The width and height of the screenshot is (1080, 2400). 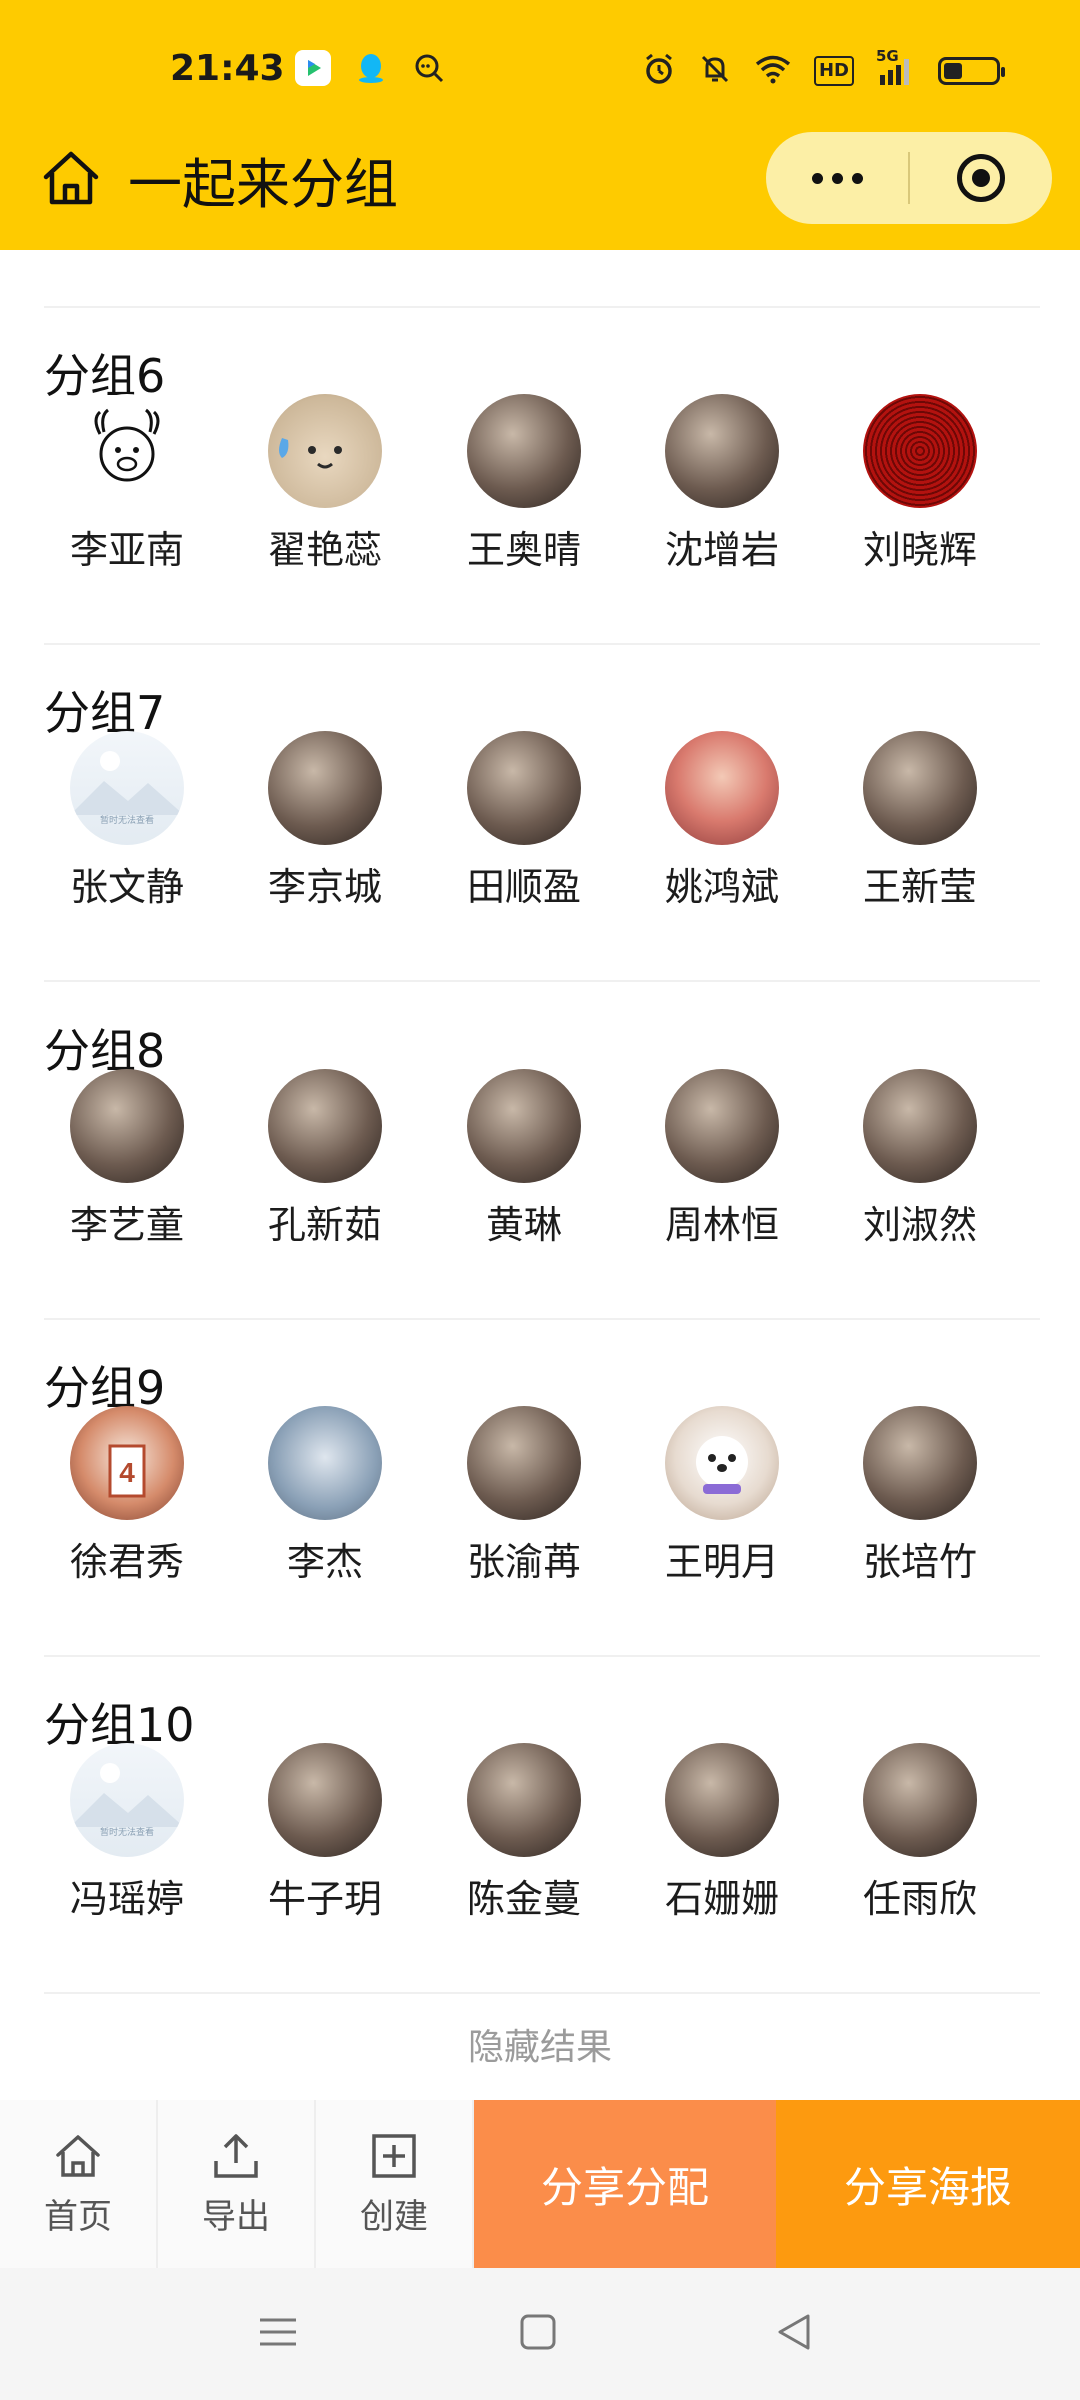 I want to click on member-item: 李亚南, so click(x=127, y=484).